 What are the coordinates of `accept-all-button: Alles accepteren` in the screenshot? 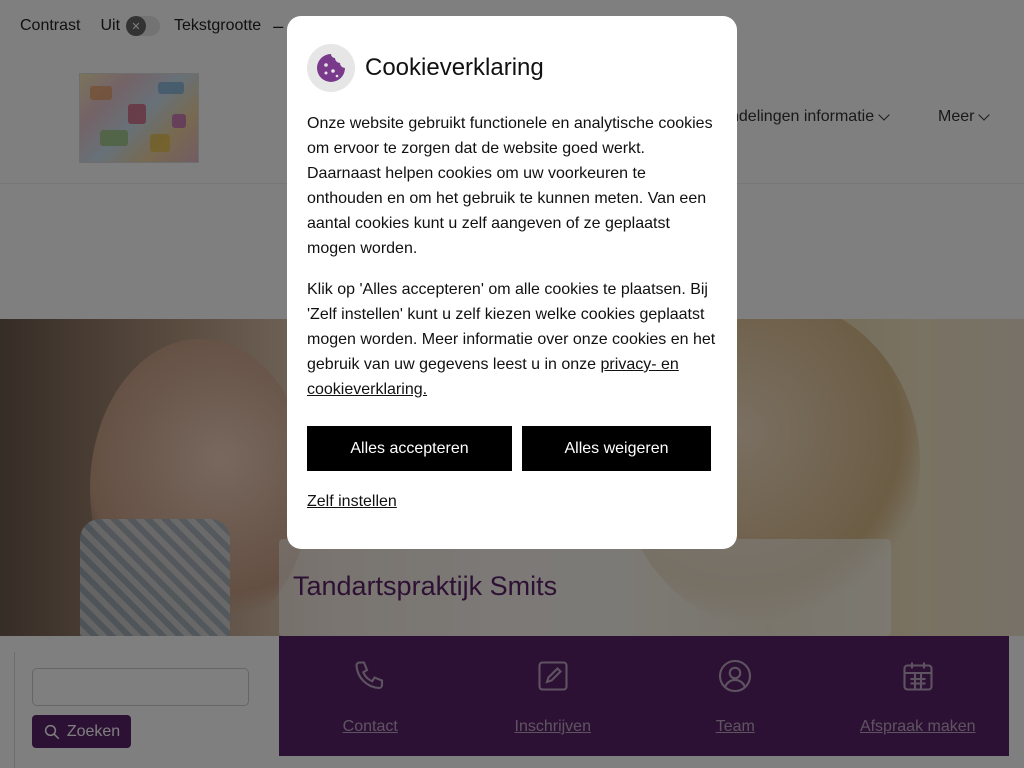 It's located at (409, 448).